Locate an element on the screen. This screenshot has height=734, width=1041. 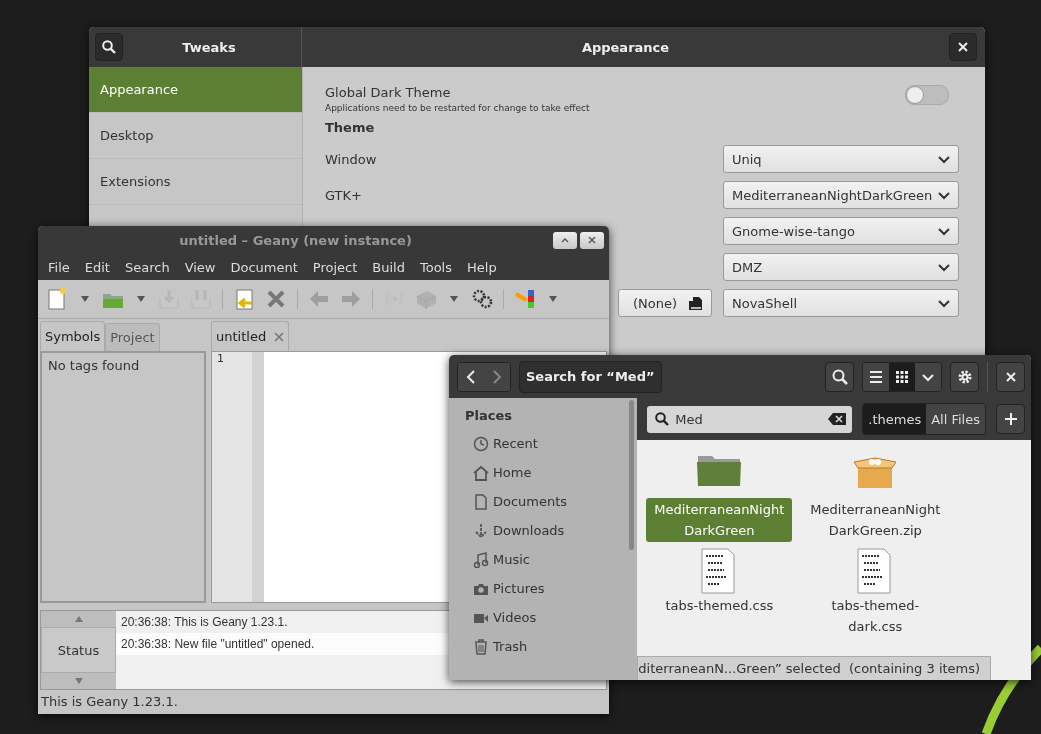
window-title: Search for “Med” is located at coordinates (590, 376).